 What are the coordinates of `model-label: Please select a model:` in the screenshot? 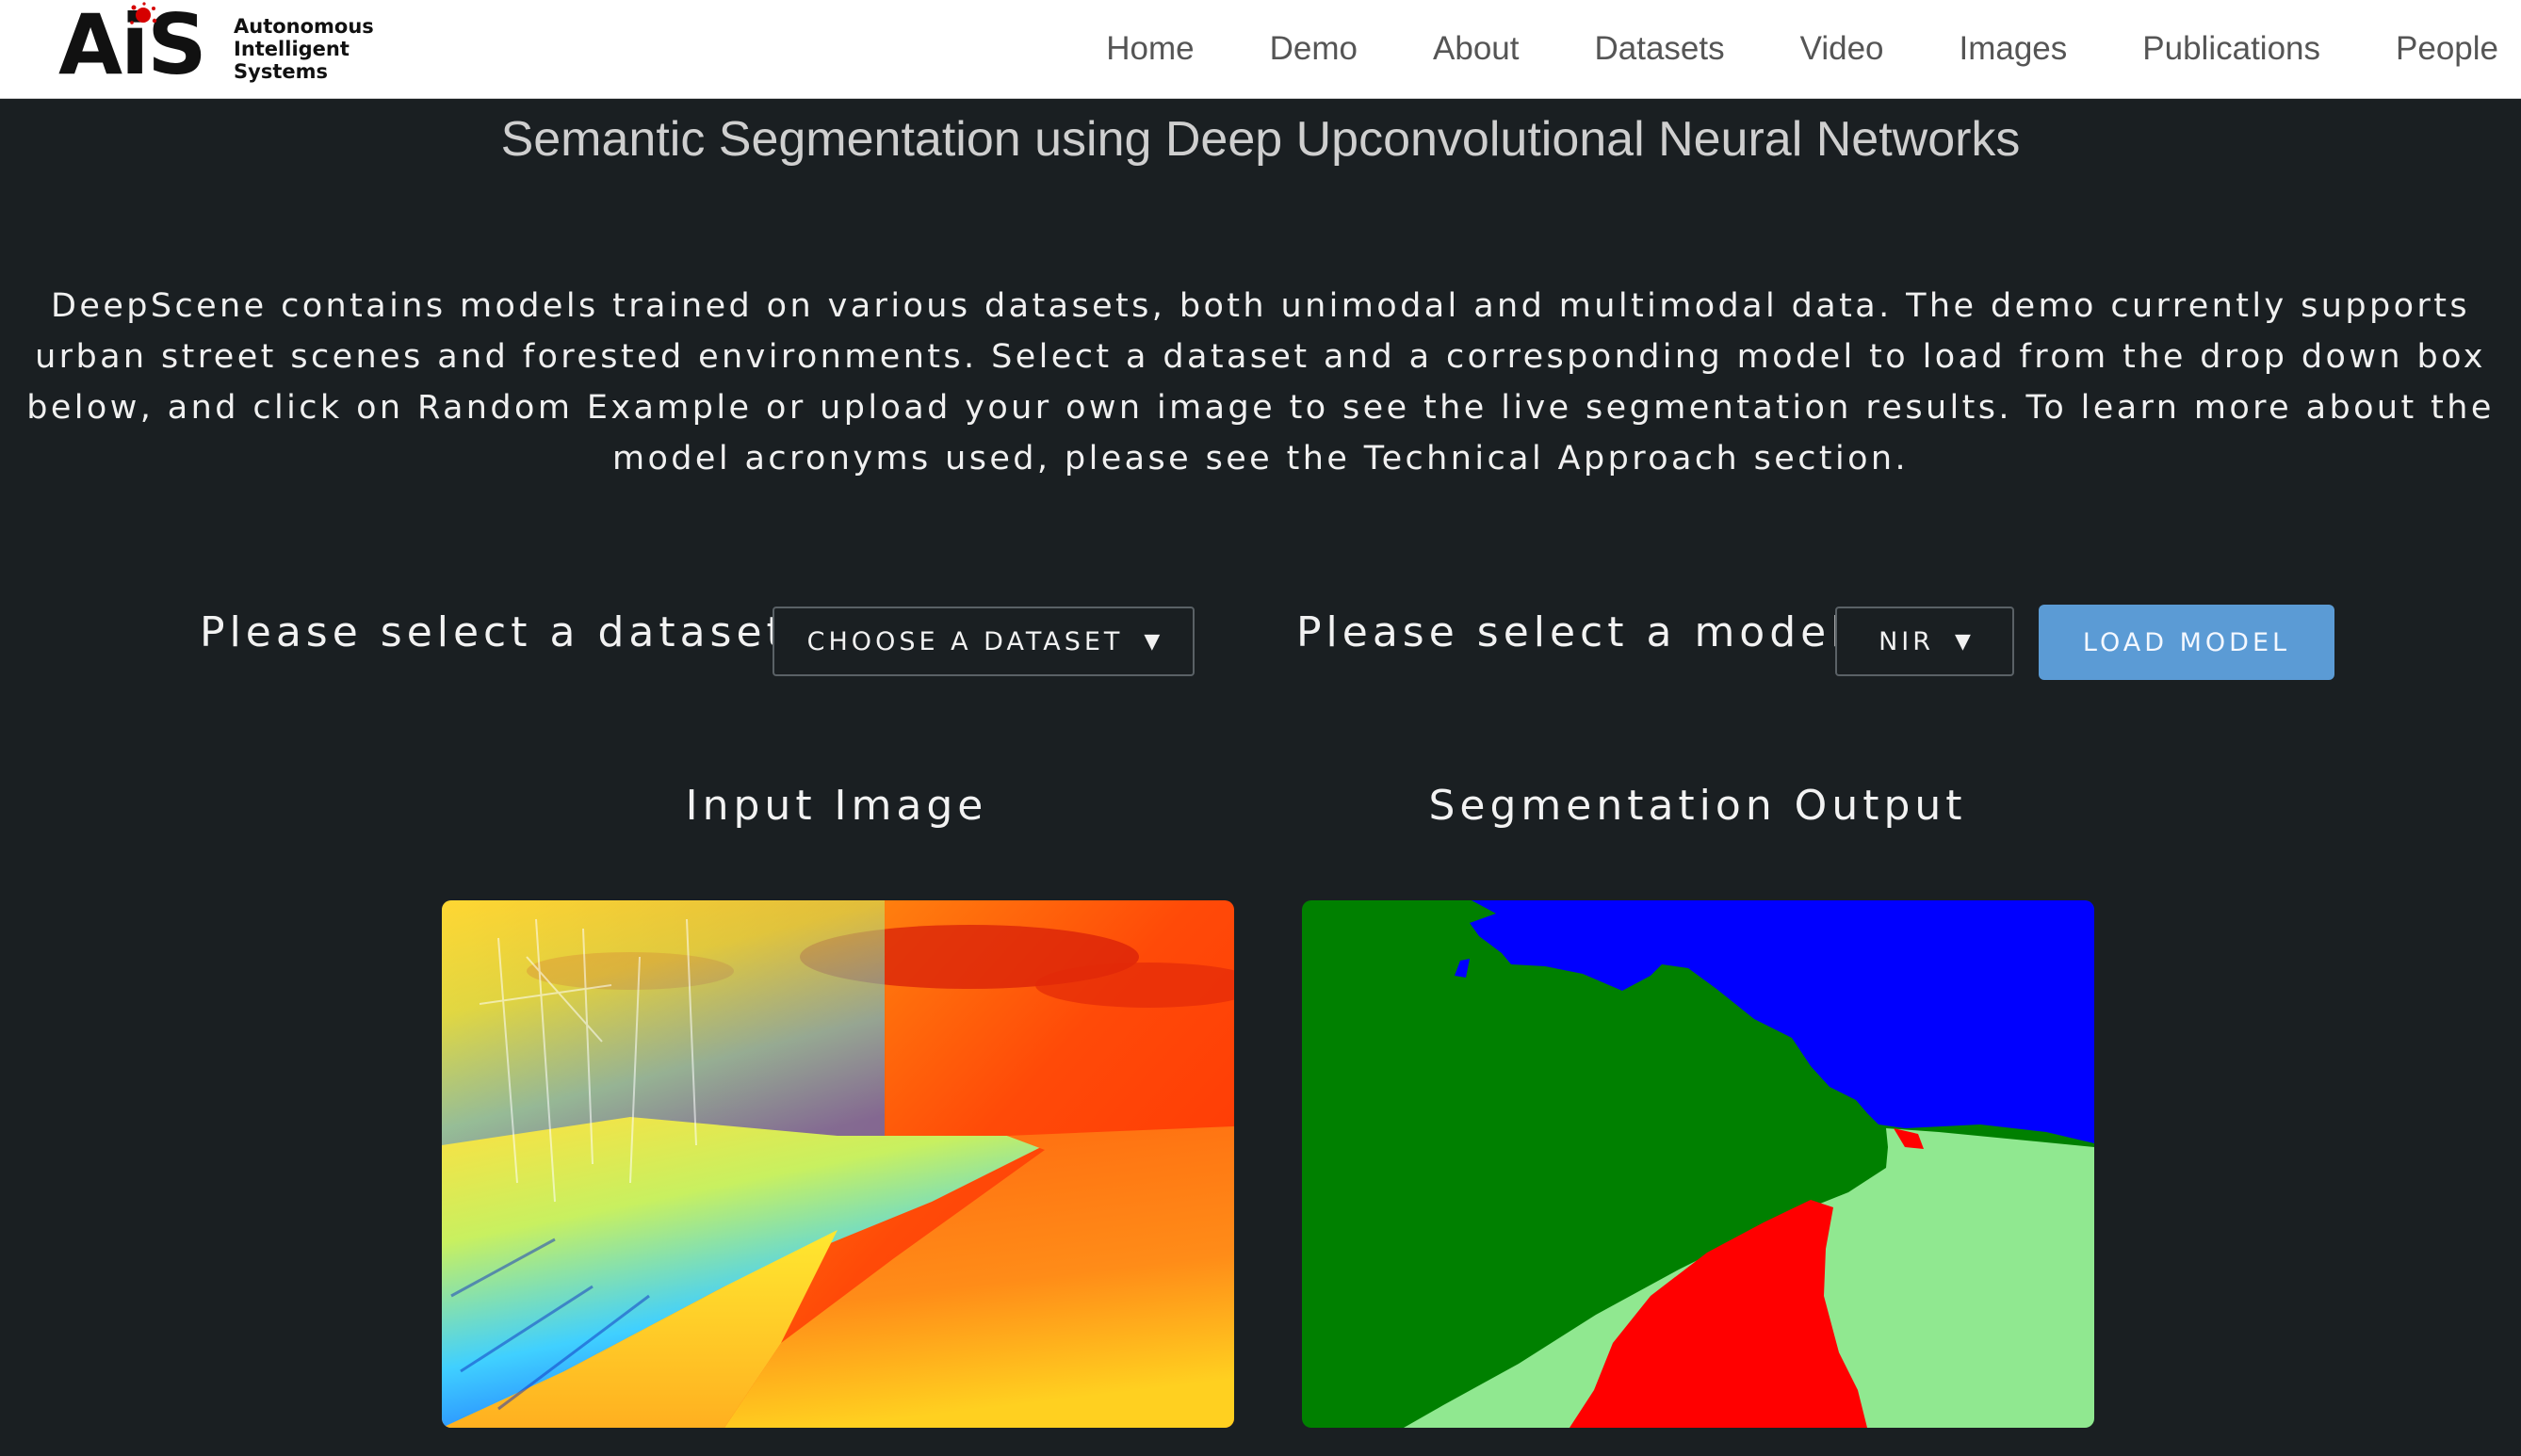 It's located at (1581, 632).